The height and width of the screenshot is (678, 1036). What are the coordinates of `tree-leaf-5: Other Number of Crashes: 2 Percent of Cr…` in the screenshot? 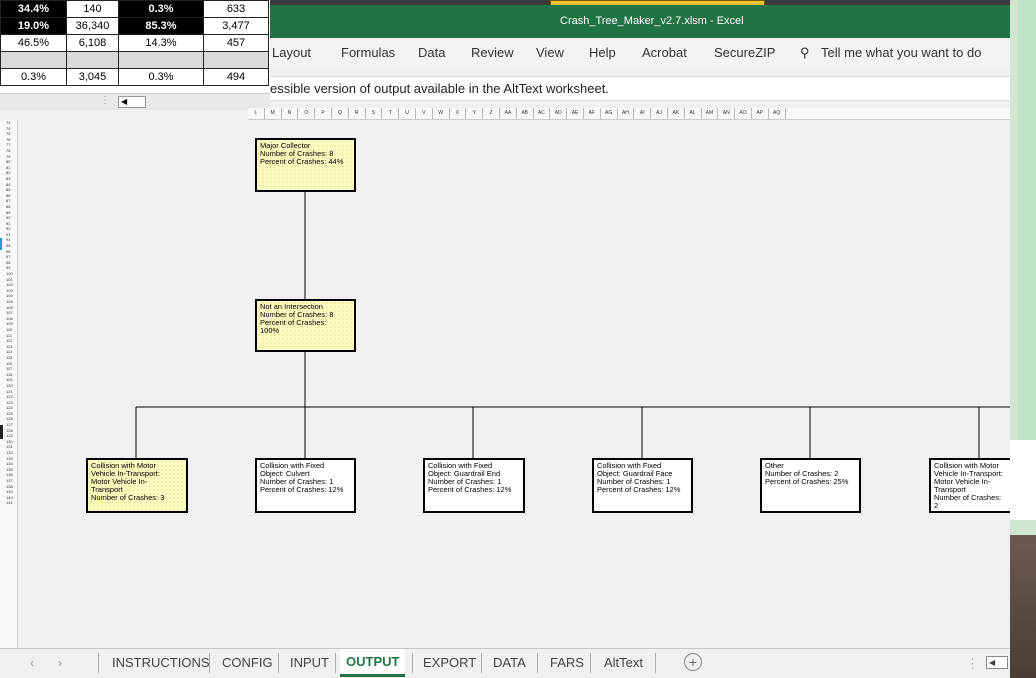 It's located at (810, 485).